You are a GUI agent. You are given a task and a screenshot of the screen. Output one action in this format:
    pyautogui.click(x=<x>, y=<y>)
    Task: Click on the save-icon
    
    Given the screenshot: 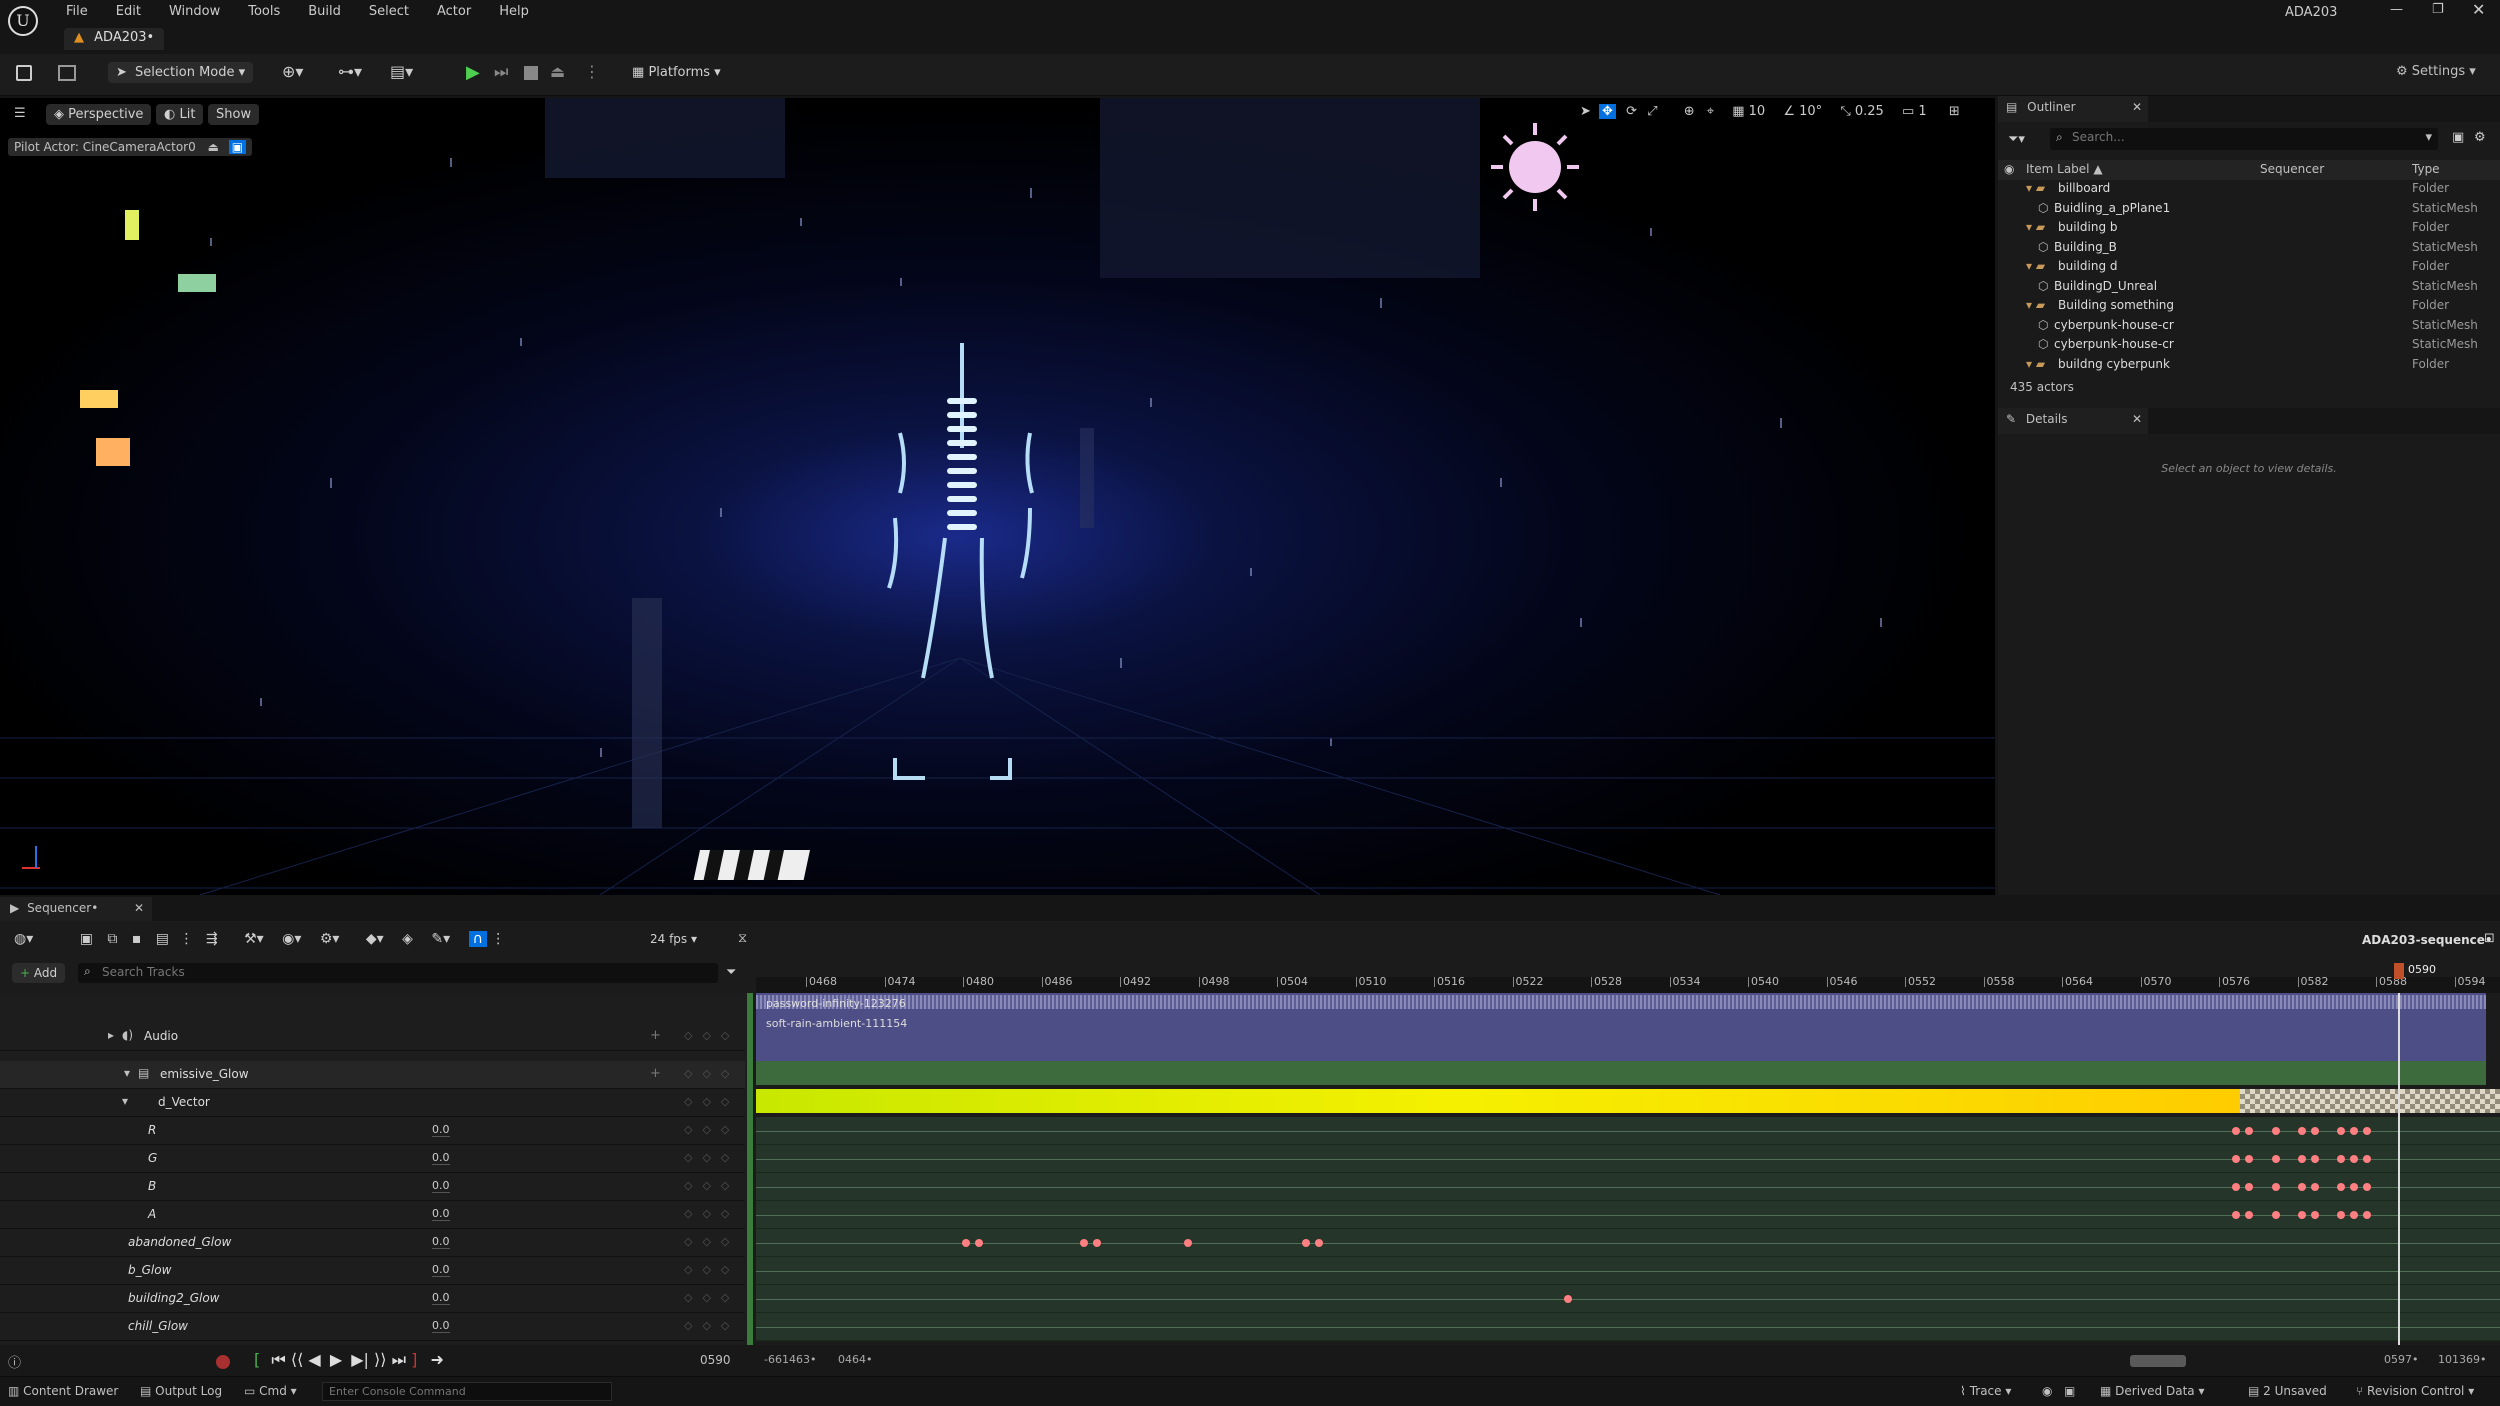 What is the action you would take?
    pyautogui.click(x=24, y=73)
    